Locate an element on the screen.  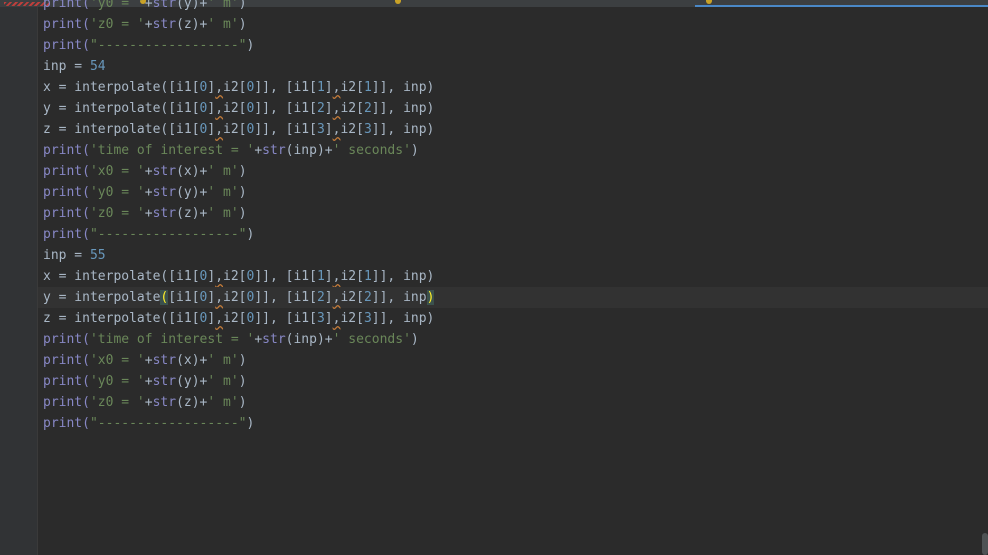
scrollbar-thumb is located at coordinates (985, 544).